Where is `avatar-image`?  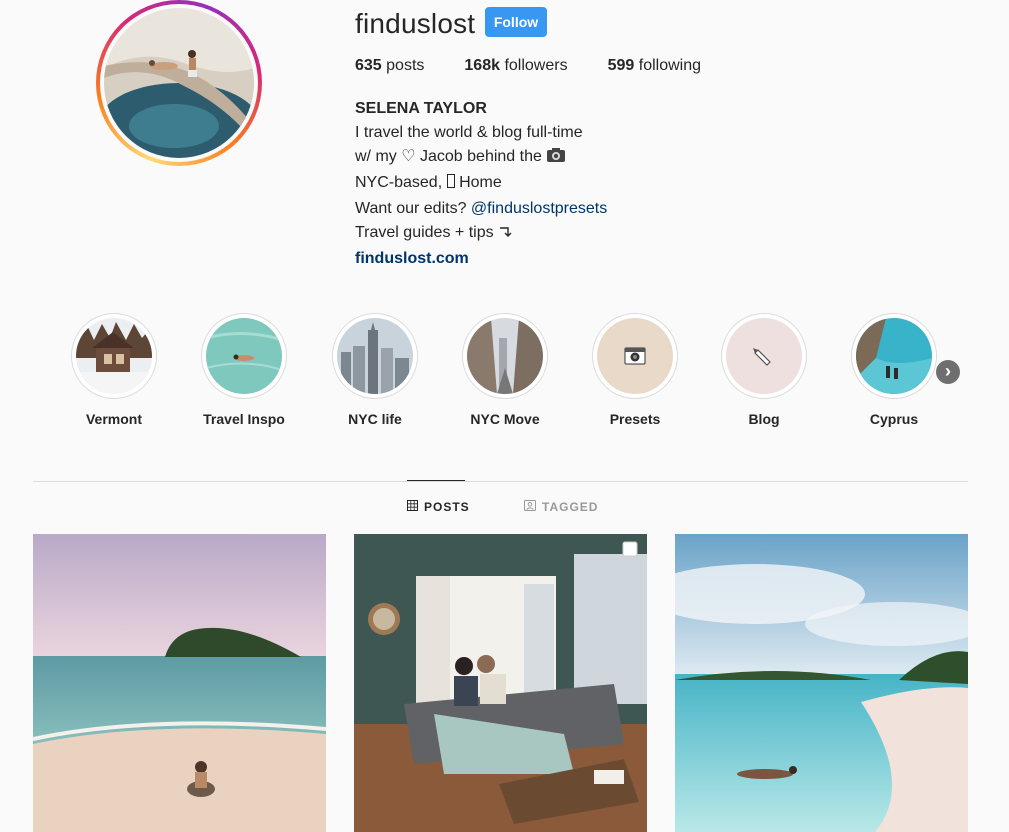 avatar-image is located at coordinates (179, 83).